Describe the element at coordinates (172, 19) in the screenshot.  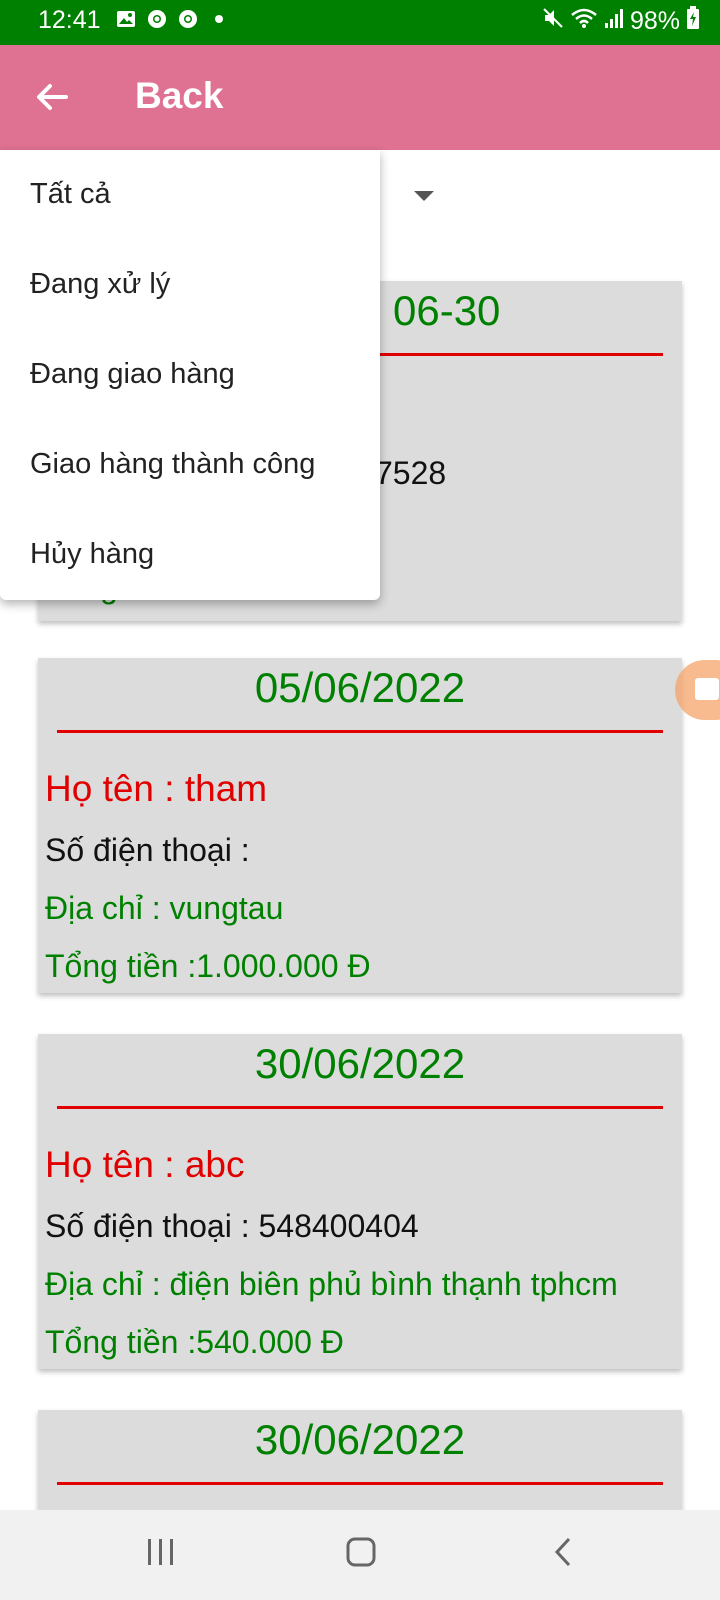
I see `notification-icons` at that location.